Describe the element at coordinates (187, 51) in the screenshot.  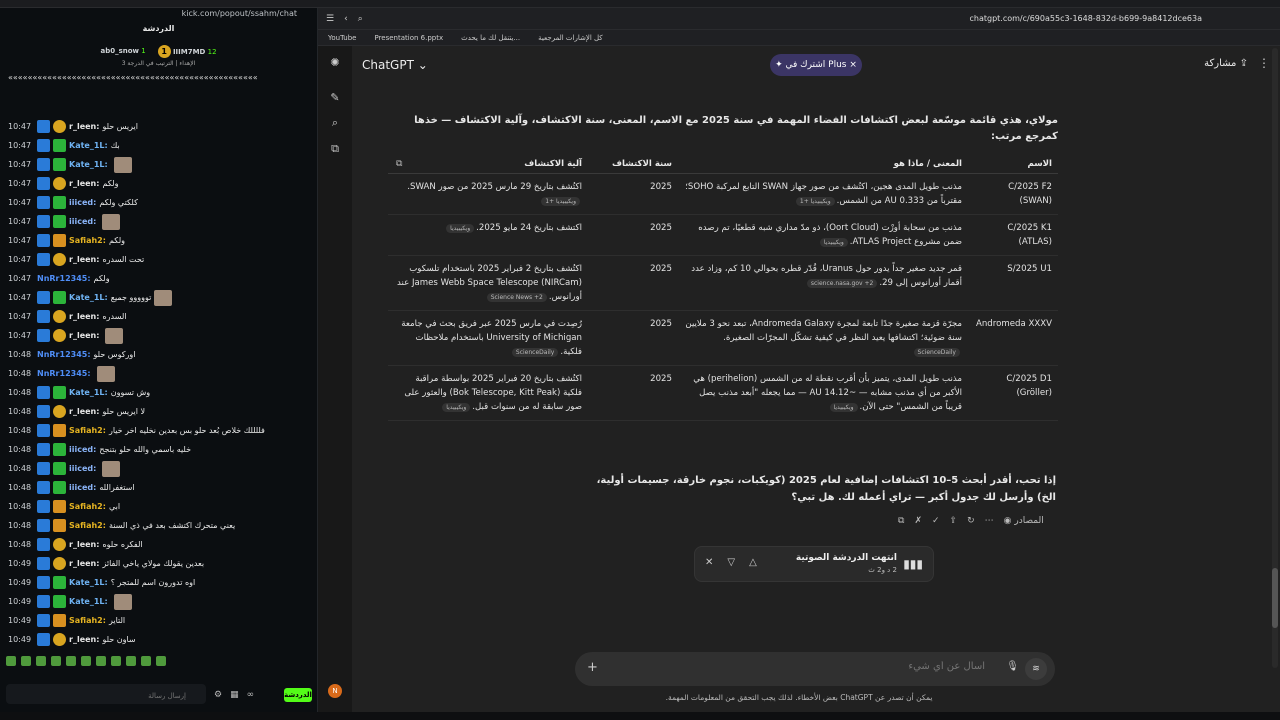
I see `leader-item-1: 1 IIIM7MD 12` at that location.